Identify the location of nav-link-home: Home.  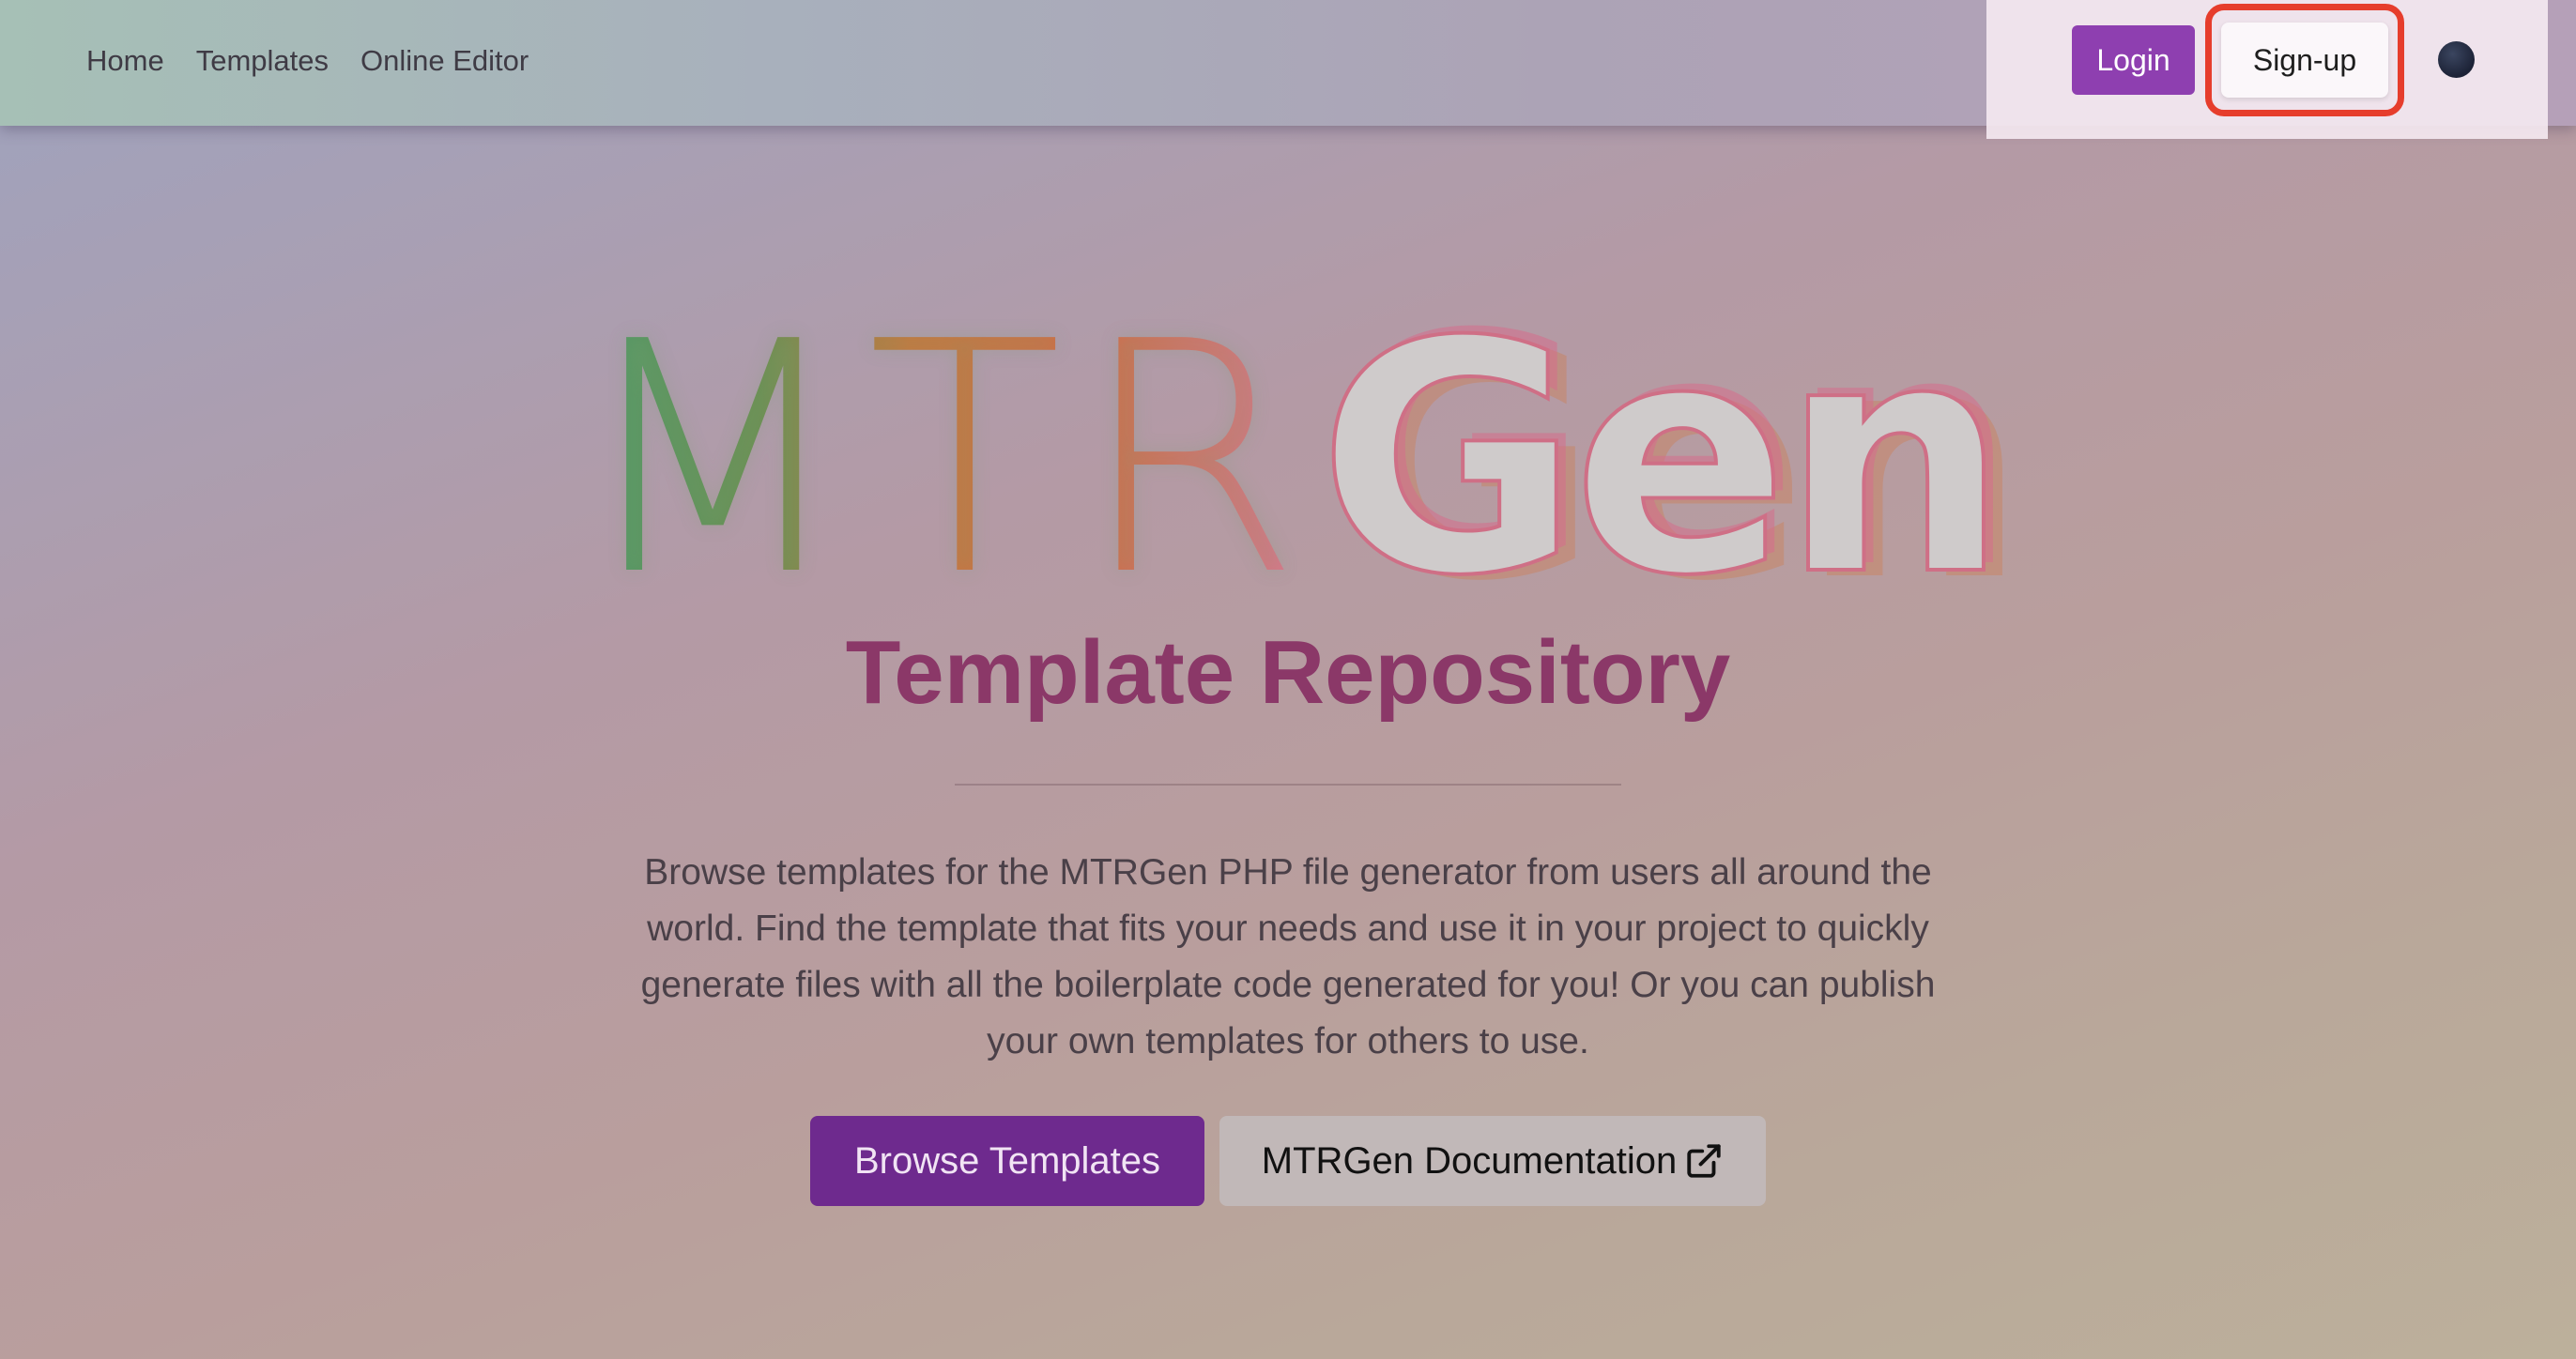
(125, 61).